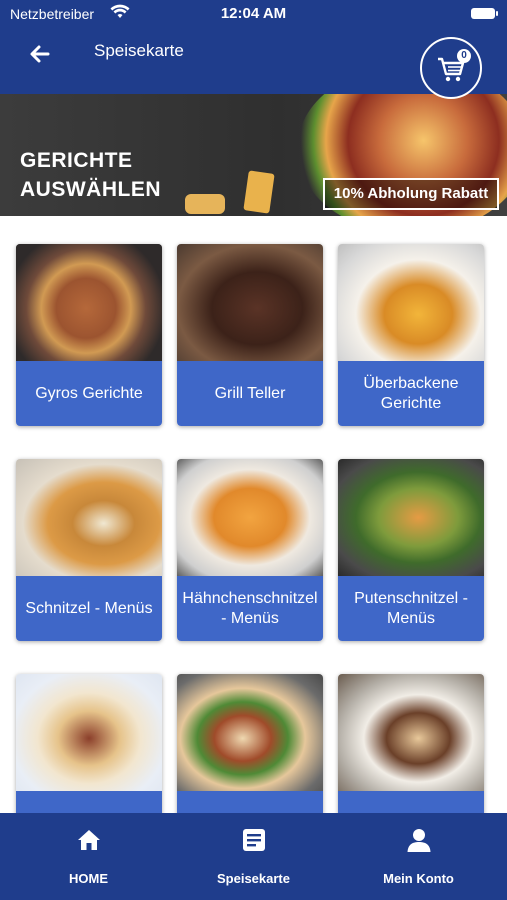  Describe the element at coordinates (411, 517) in the screenshot. I see `putenschnitzel-image` at that location.